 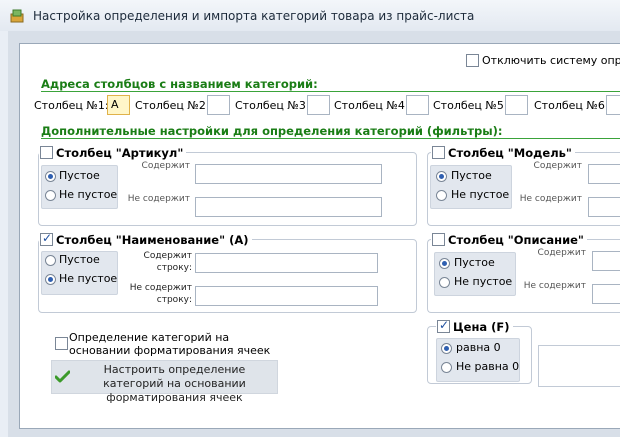 I want to click on price-zero-radio, so click(x=446, y=348).